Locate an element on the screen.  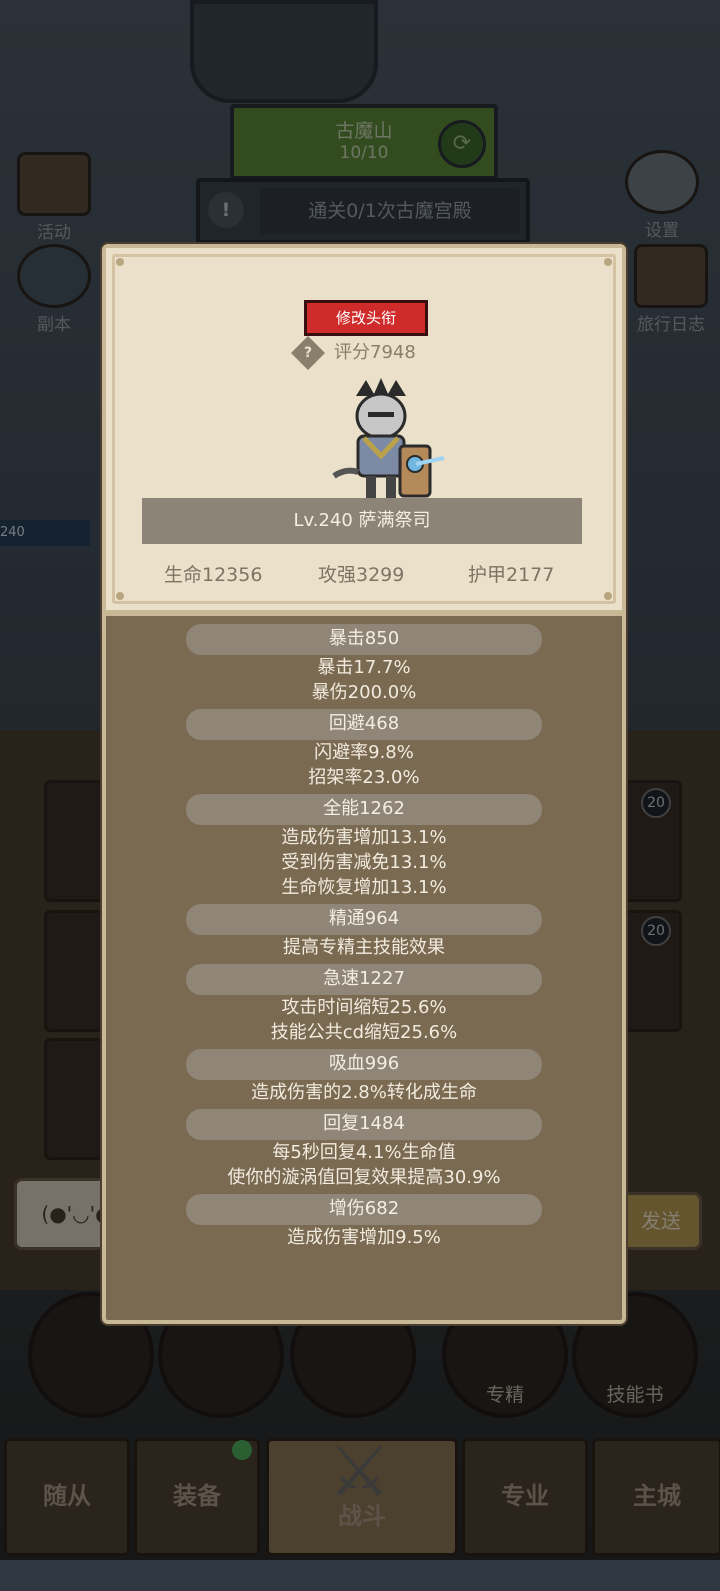
stat-detail: 技能公共cd缩短25.6% is located at coordinates (364, 1032).